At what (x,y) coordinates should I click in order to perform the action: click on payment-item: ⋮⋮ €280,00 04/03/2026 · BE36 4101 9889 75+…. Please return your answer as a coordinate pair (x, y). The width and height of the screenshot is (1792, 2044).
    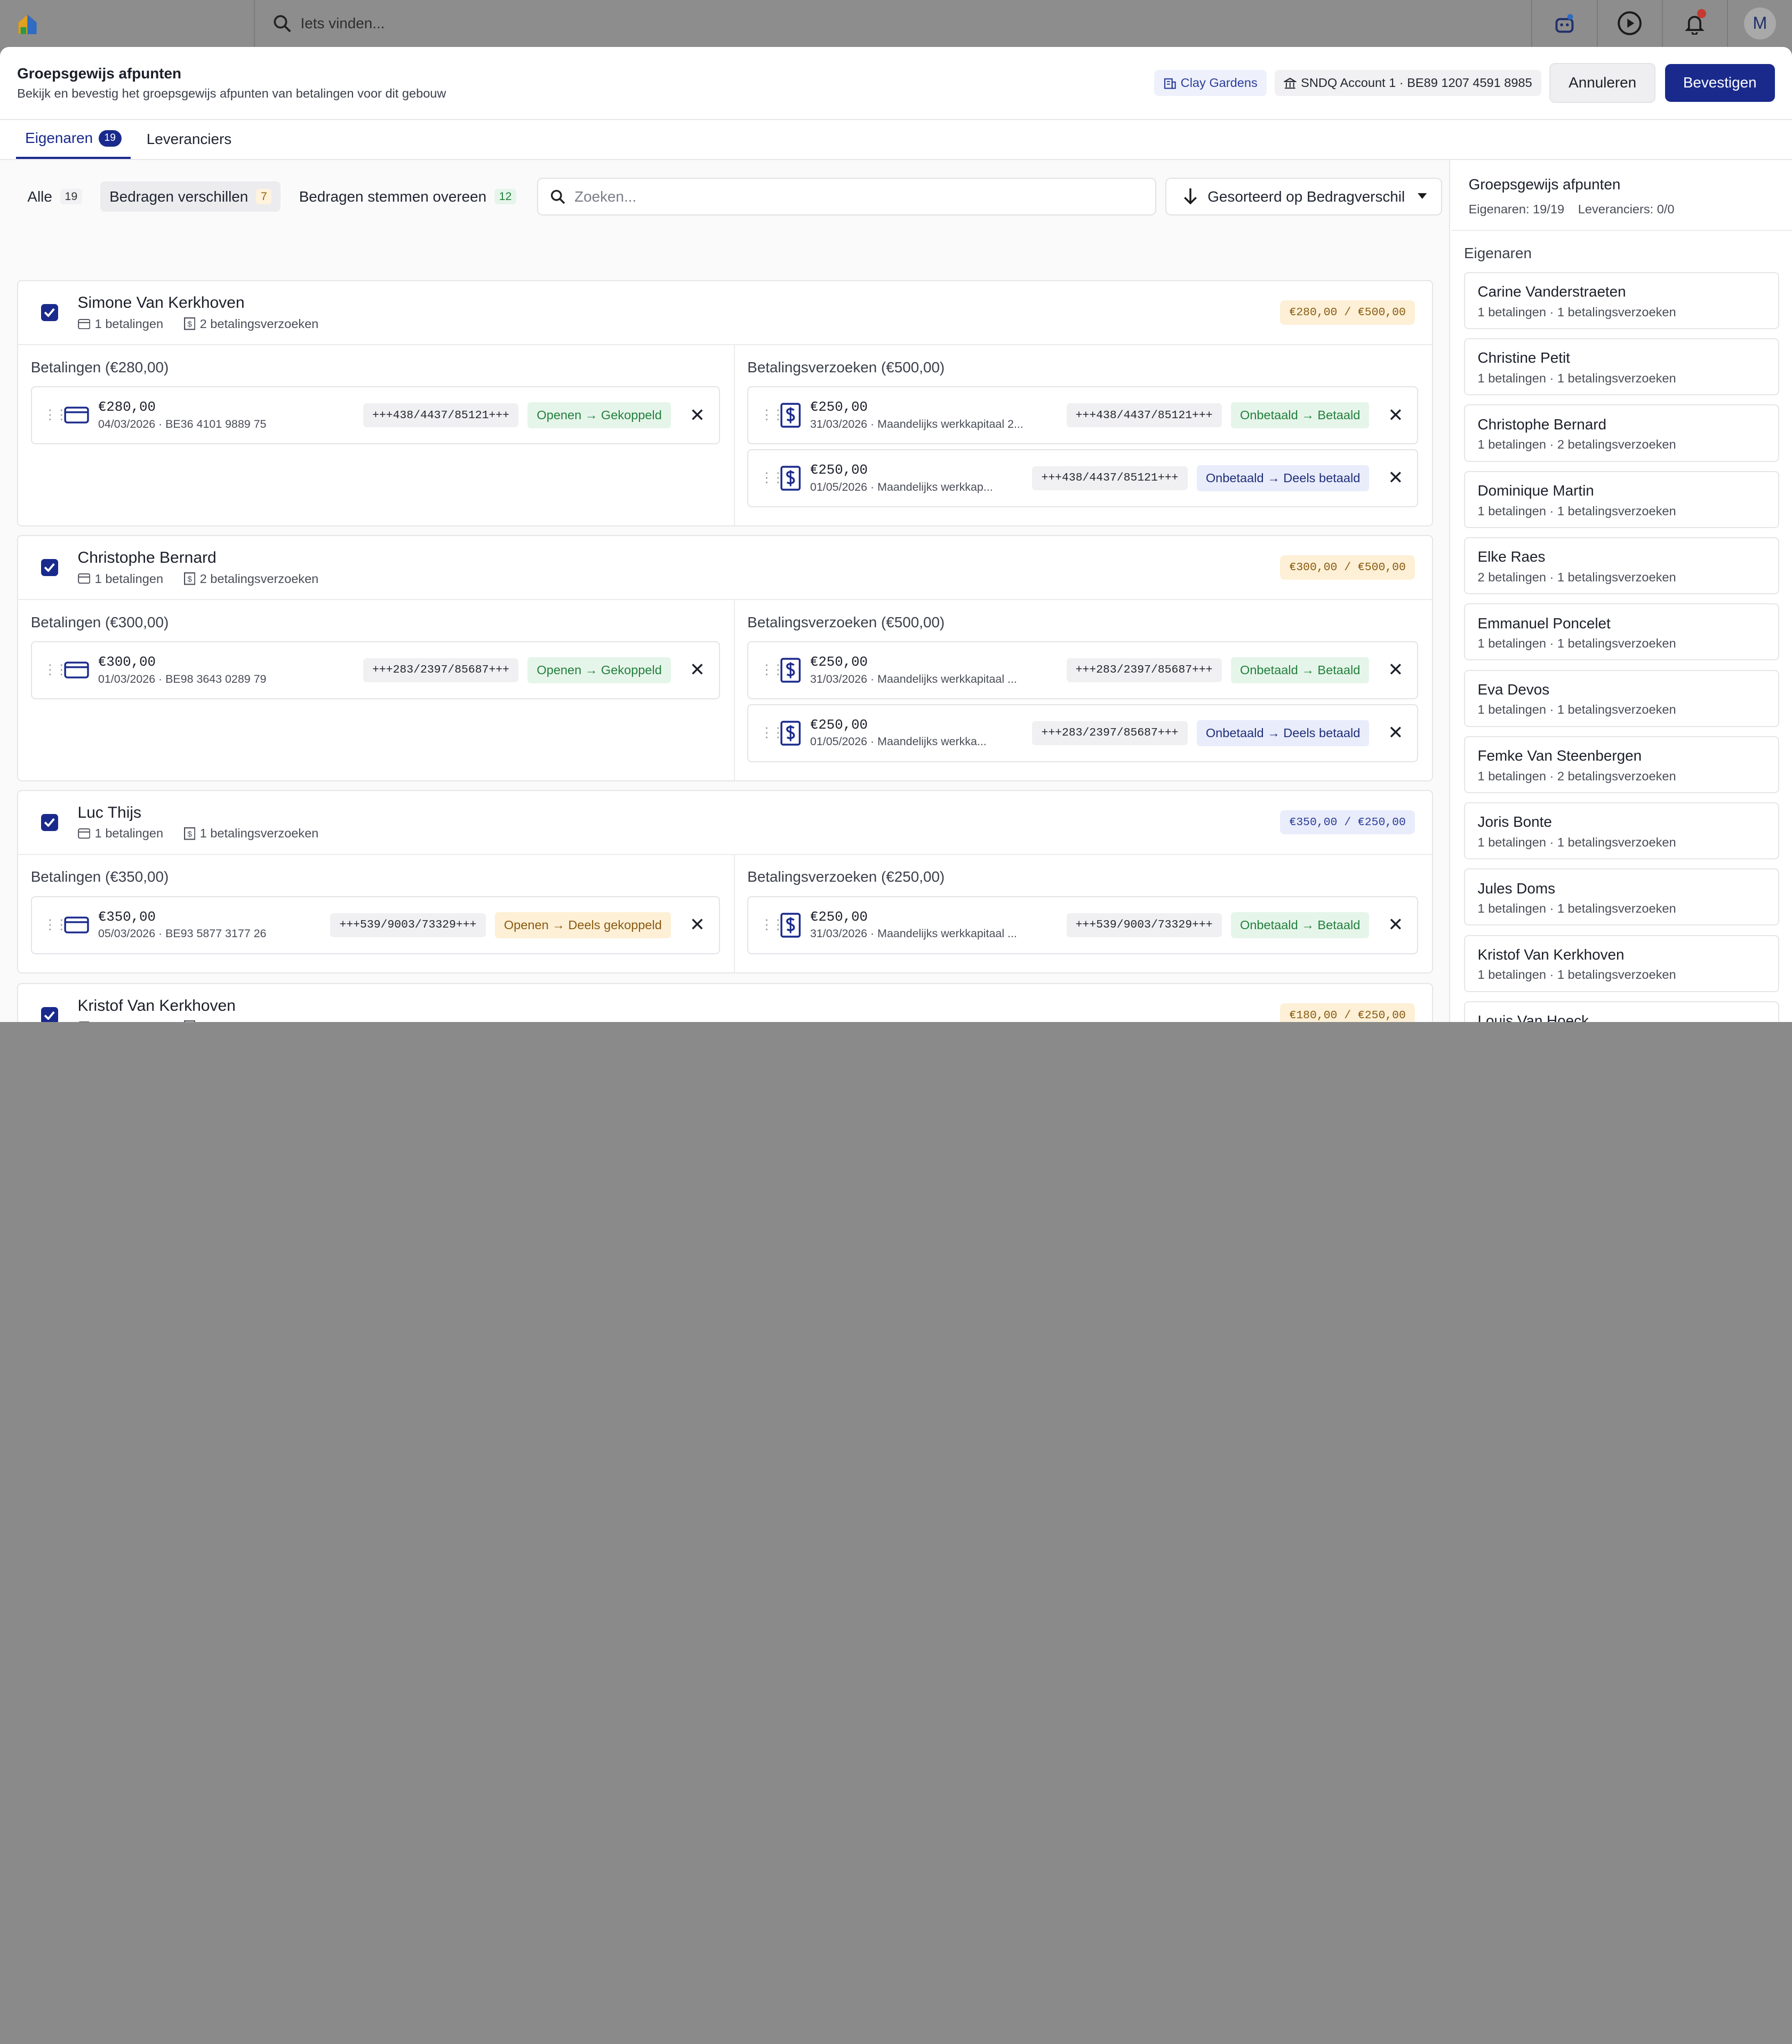
    Looking at the image, I should click on (375, 415).